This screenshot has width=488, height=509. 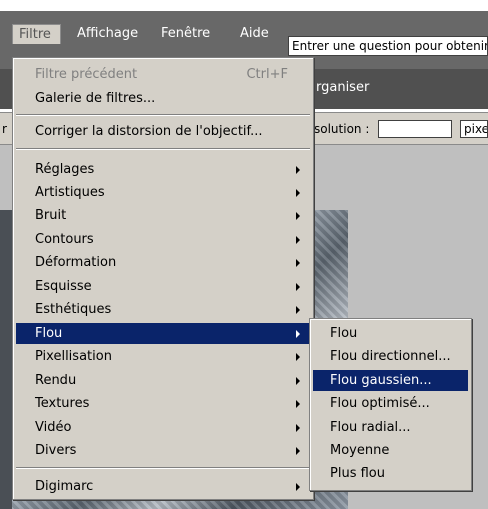 I want to click on menu-item-textures: Textures, so click(x=163, y=403).